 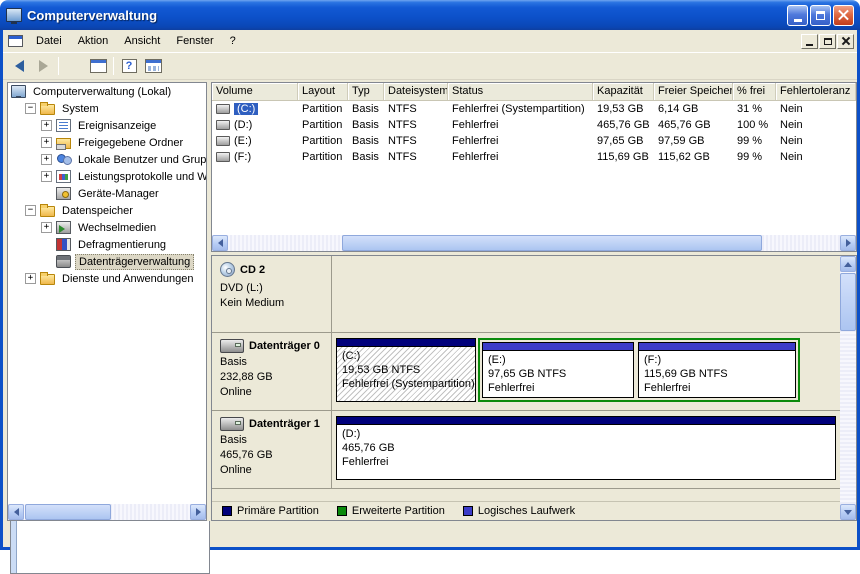 I want to click on tree-horizontal-scrollbar, so click(x=107, y=512).